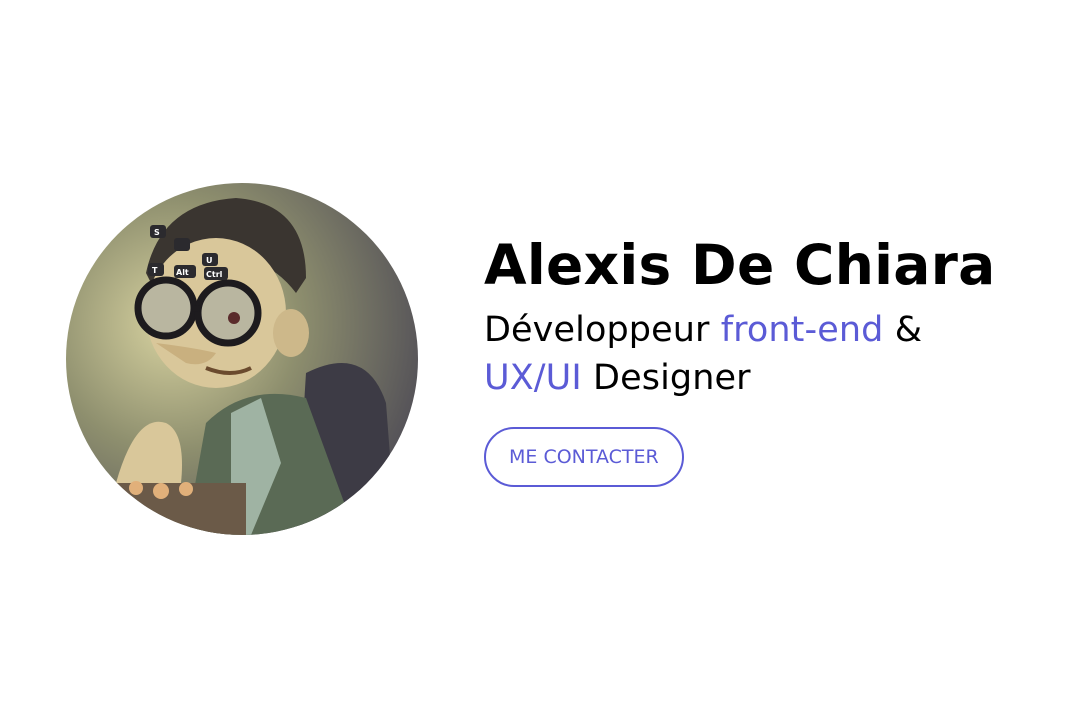 Image resolution: width=1080 pixels, height=720 pixels. What do you see at coordinates (533, 378) in the screenshot?
I see `role-accent-uxui: UX/UI` at bounding box center [533, 378].